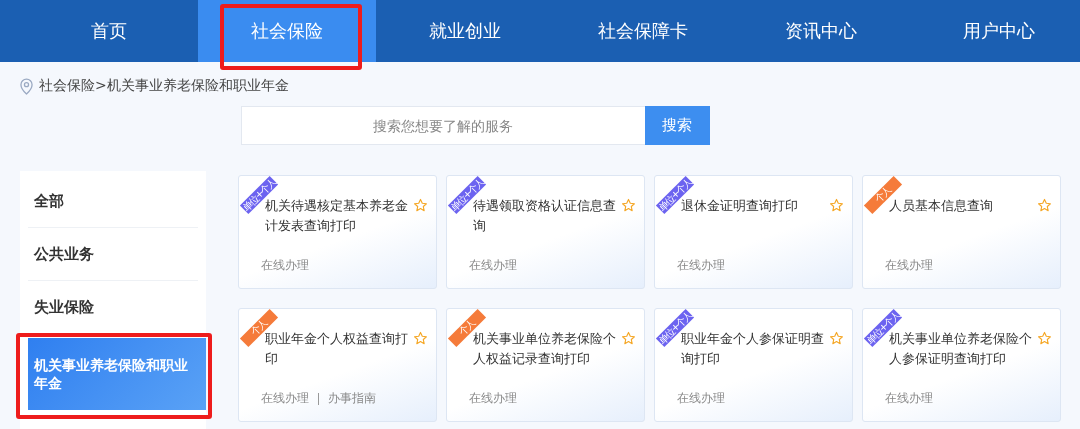 This screenshot has height=429, width=1080. Describe the element at coordinates (961, 232) in the screenshot. I see `service-card: 个人 人员基本信息查询 在线办理` at that location.